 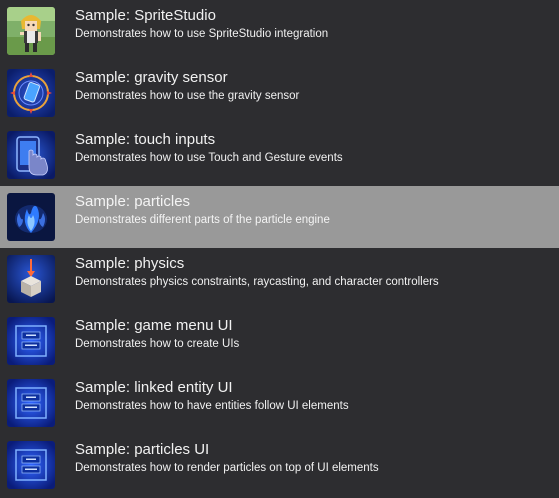 I want to click on sample-title: Sample: particles UI, so click(x=142, y=449).